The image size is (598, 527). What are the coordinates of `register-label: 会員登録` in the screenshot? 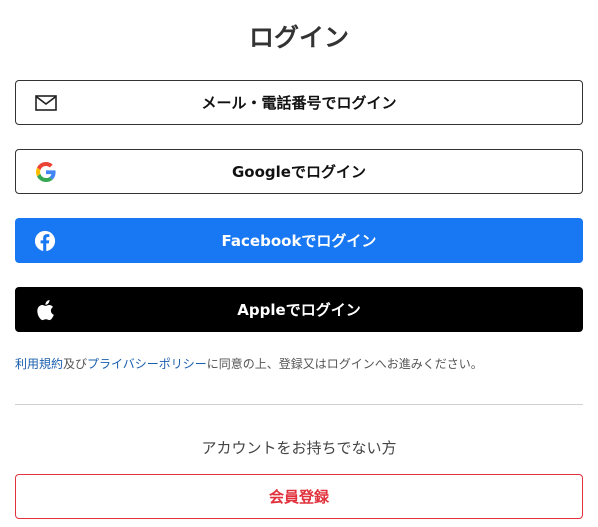 It's located at (298, 496).